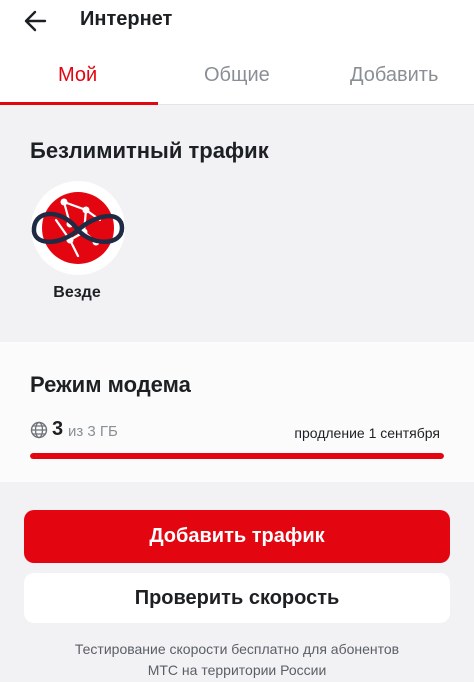 The height and width of the screenshot is (682, 474). What do you see at coordinates (77, 75) in the screenshot?
I see `tab-my: Мой` at bounding box center [77, 75].